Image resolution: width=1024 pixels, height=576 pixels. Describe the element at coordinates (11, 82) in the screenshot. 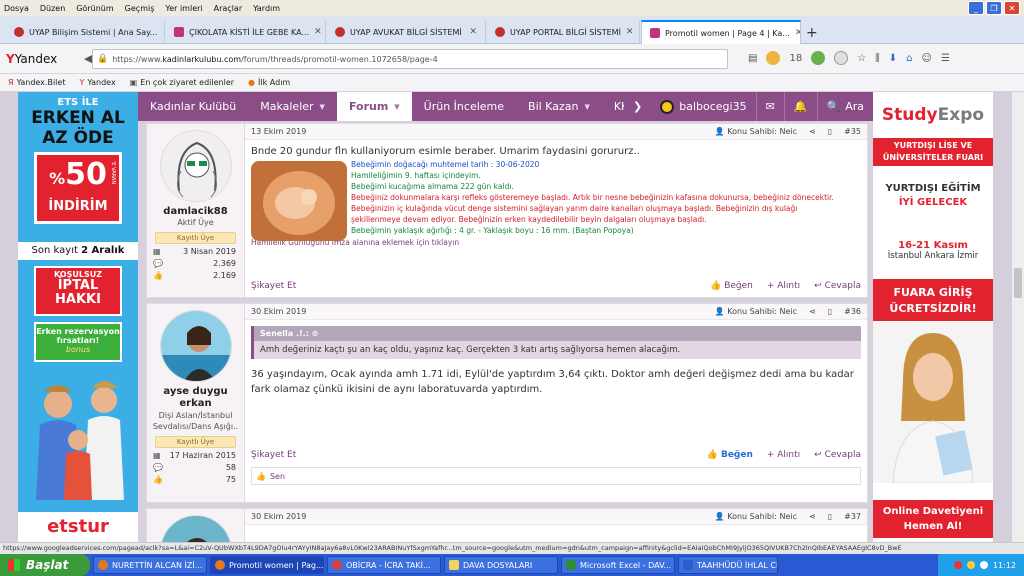

I see `yandex-icon: Я` at that location.